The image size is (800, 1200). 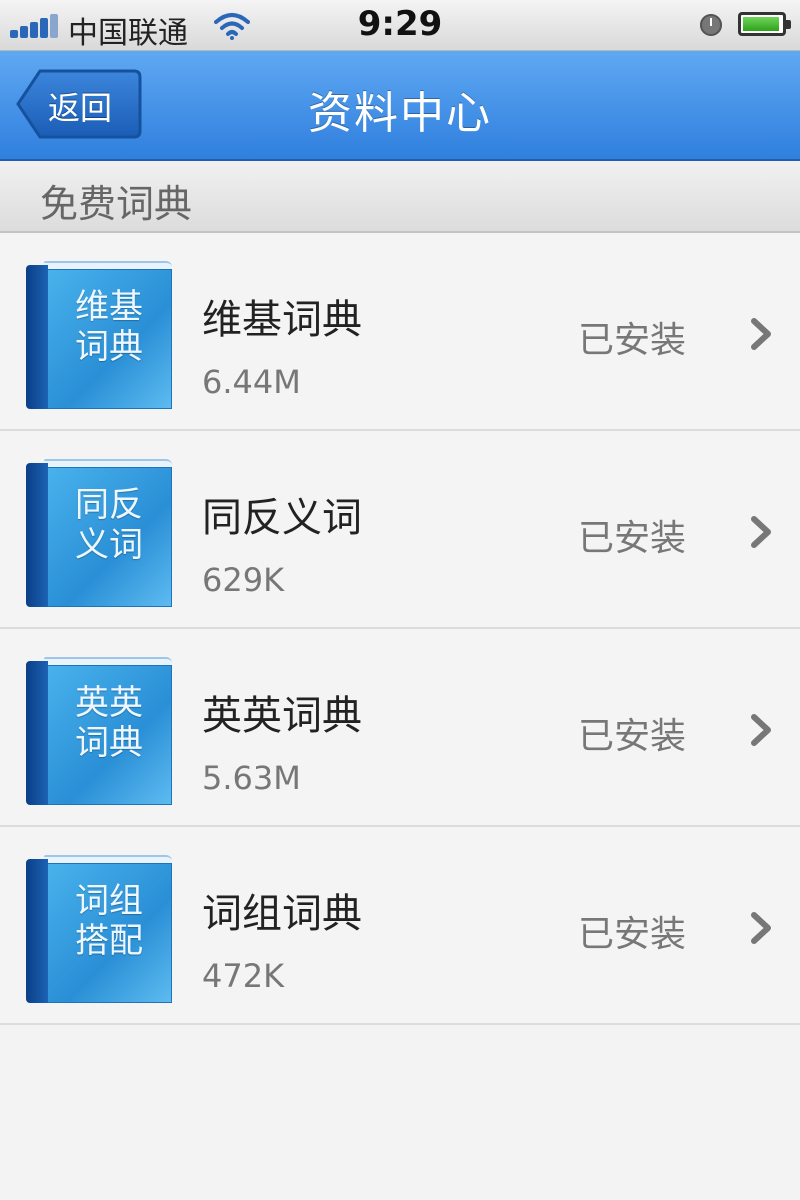 I want to click on cover-text-line: 搭配, so click(x=109, y=941).